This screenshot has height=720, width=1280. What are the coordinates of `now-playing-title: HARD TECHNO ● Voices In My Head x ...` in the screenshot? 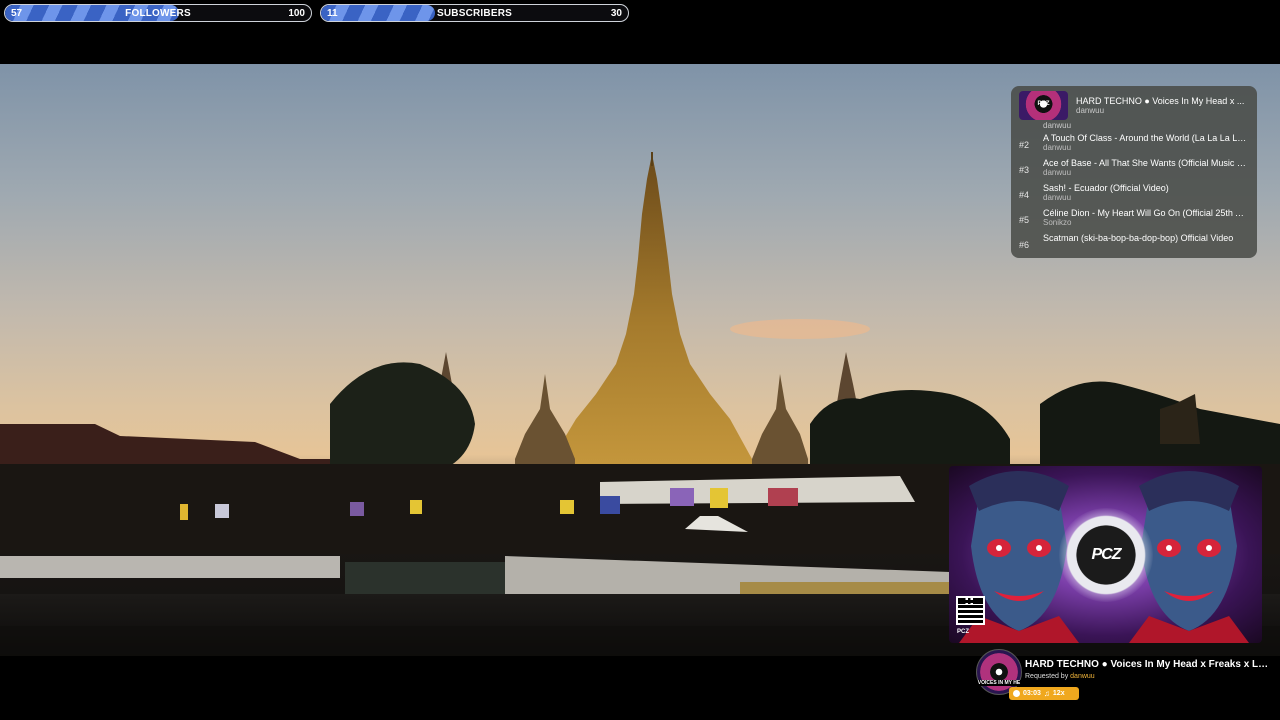 It's located at (1160, 100).